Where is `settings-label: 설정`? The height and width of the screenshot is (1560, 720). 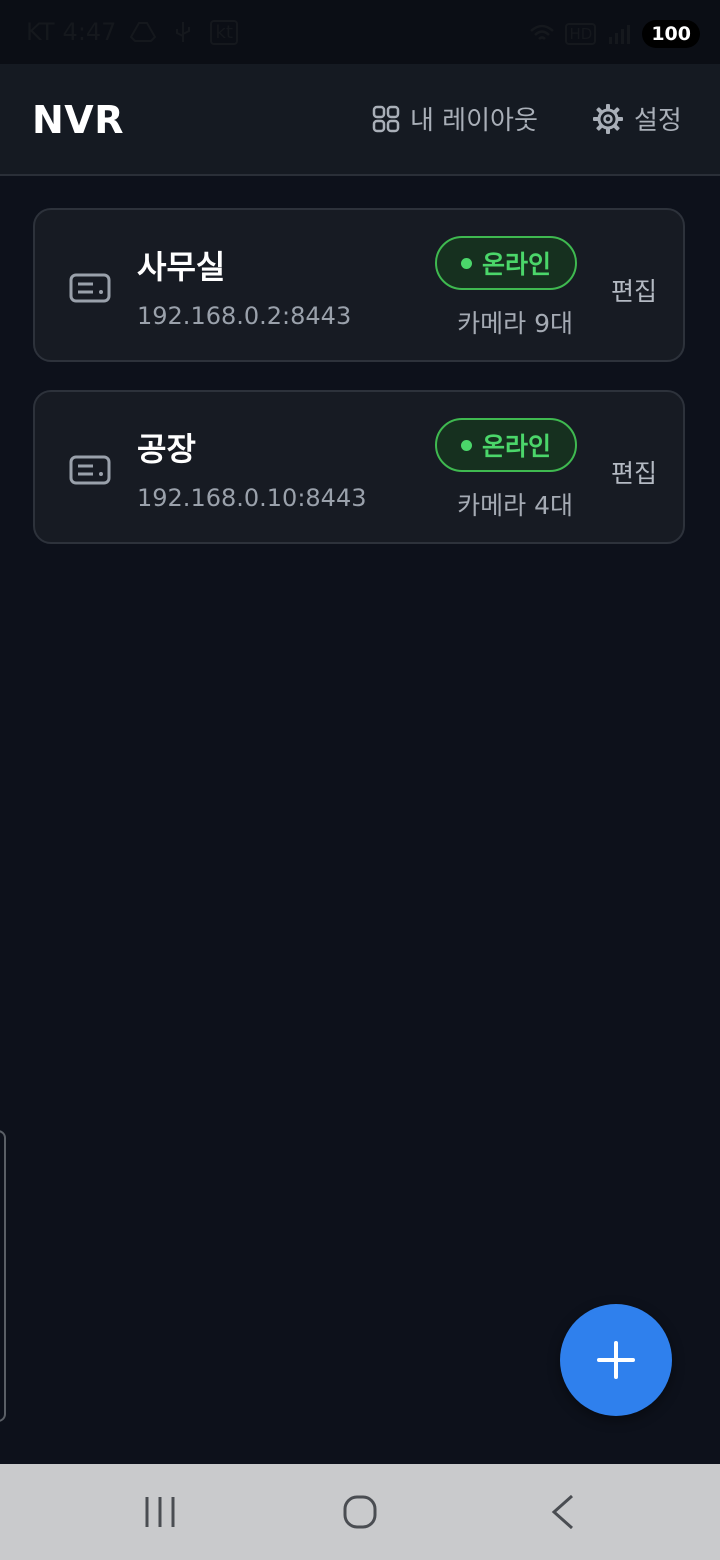 settings-label: 설정 is located at coordinates (658, 121).